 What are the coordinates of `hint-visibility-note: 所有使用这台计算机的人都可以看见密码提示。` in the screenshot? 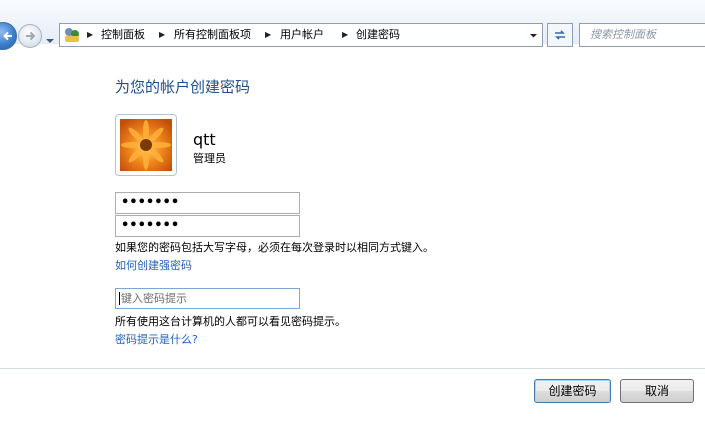 It's located at (230, 321).